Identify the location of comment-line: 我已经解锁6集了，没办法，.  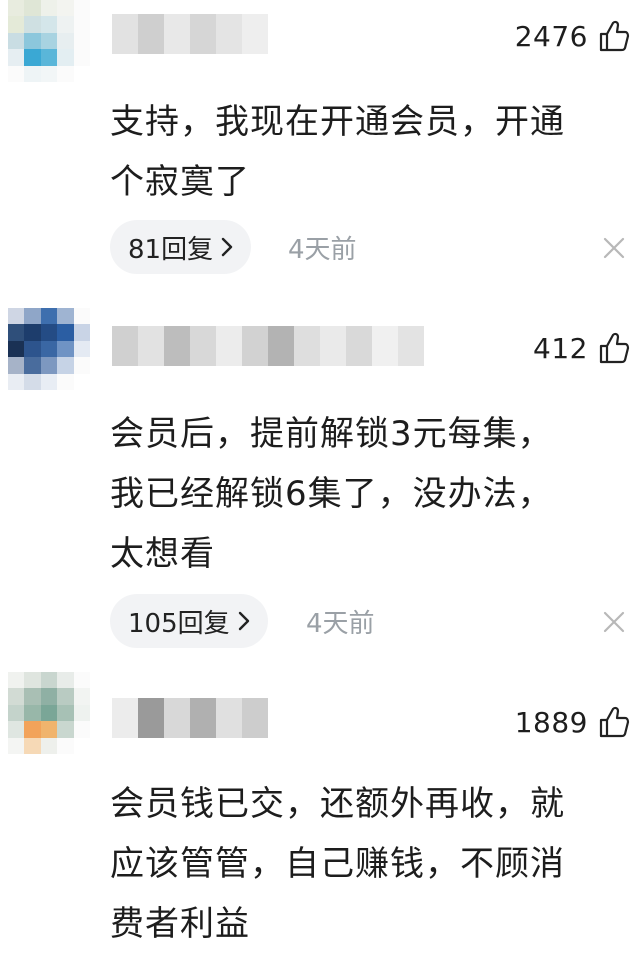
(331, 494).